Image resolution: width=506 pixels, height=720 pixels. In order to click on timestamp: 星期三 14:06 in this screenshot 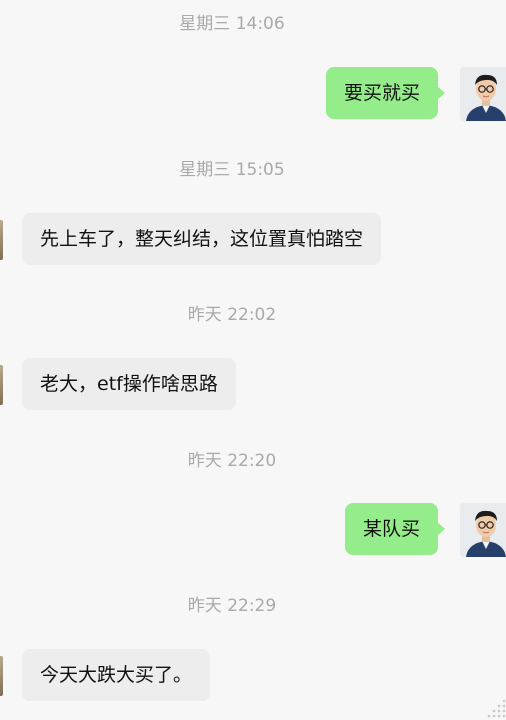, I will do `click(232, 24)`.